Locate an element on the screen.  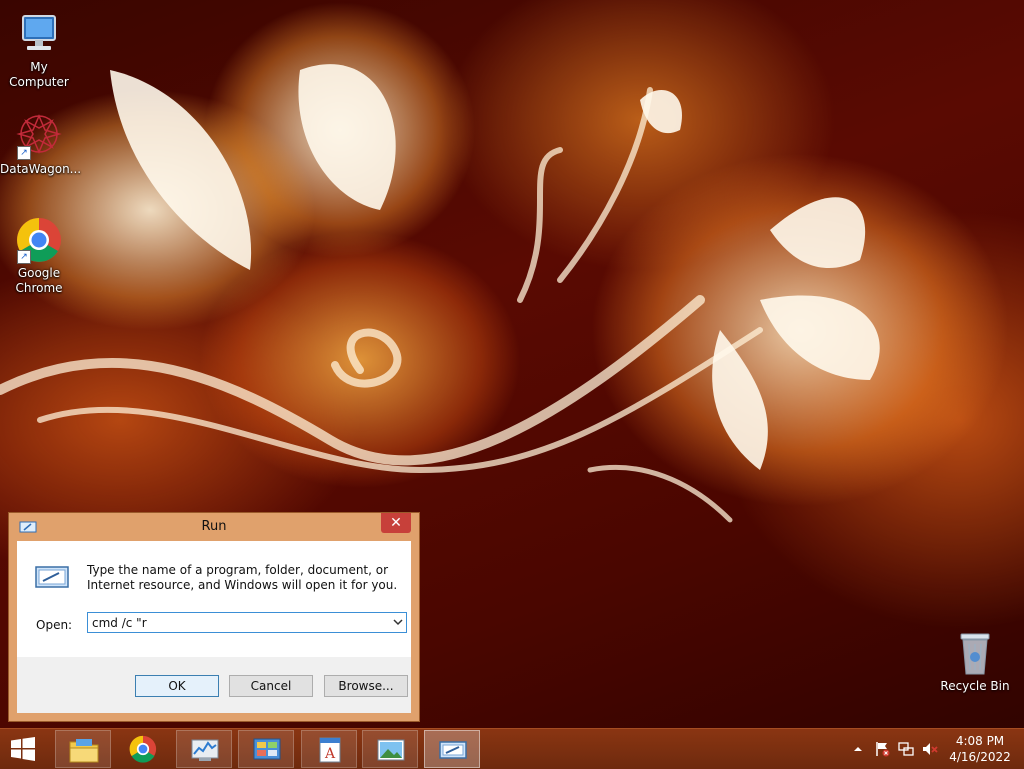
taskbar-control-panel is located at coordinates (266, 749).